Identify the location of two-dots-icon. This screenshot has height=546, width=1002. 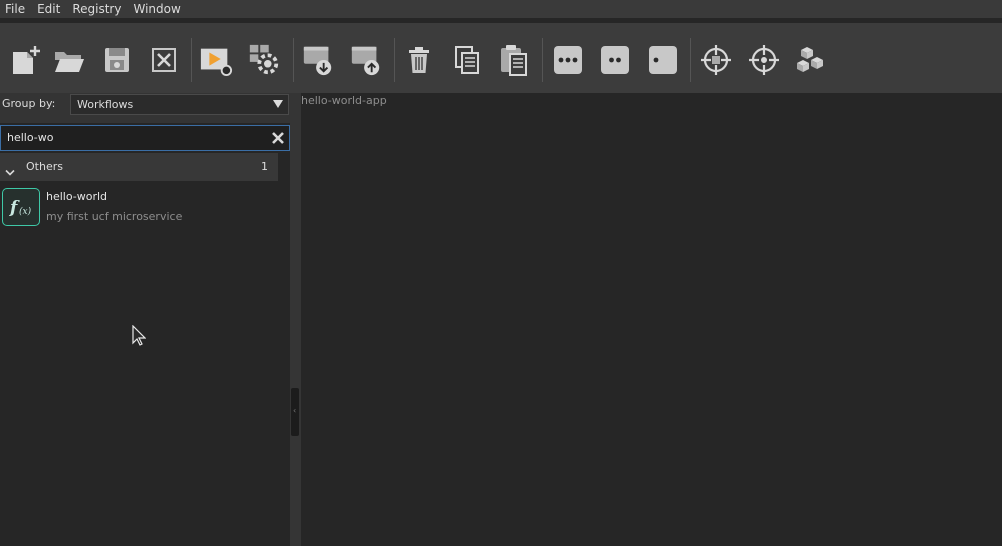
(615, 60).